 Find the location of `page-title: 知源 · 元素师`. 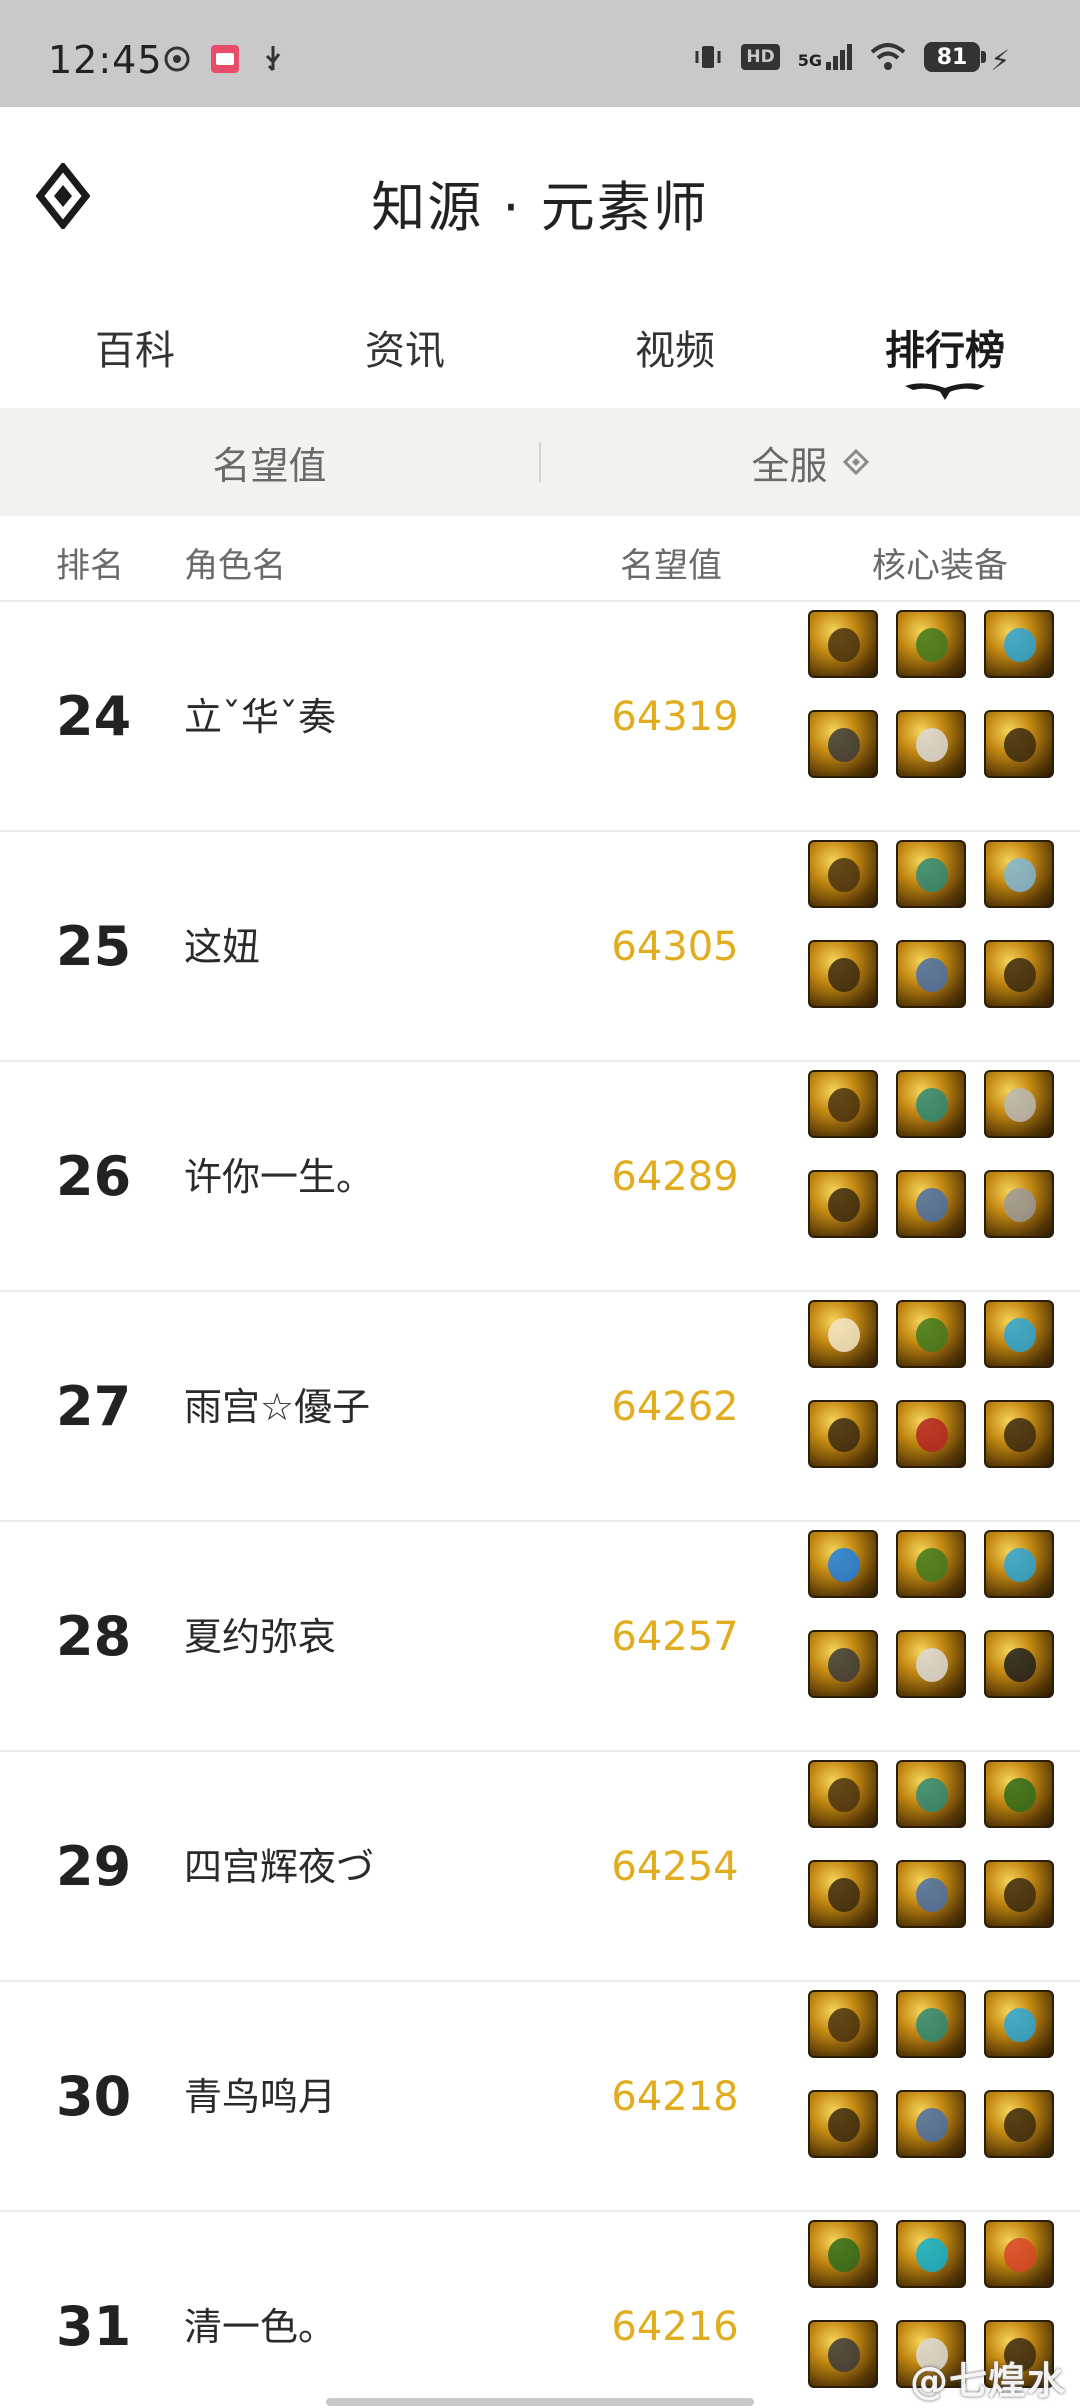

page-title: 知源 · 元素师 is located at coordinates (540, 207).